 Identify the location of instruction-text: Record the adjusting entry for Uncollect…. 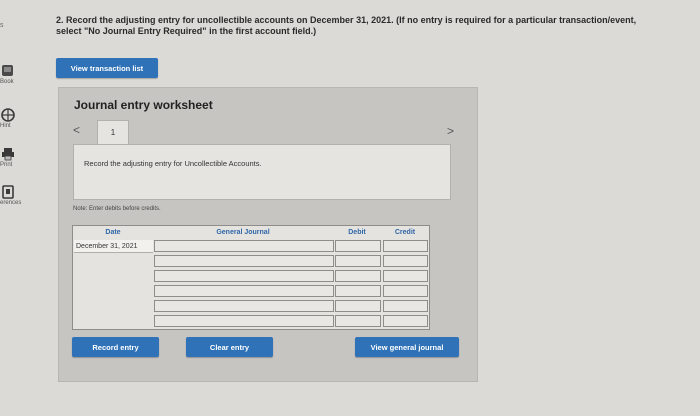
(173, 163).